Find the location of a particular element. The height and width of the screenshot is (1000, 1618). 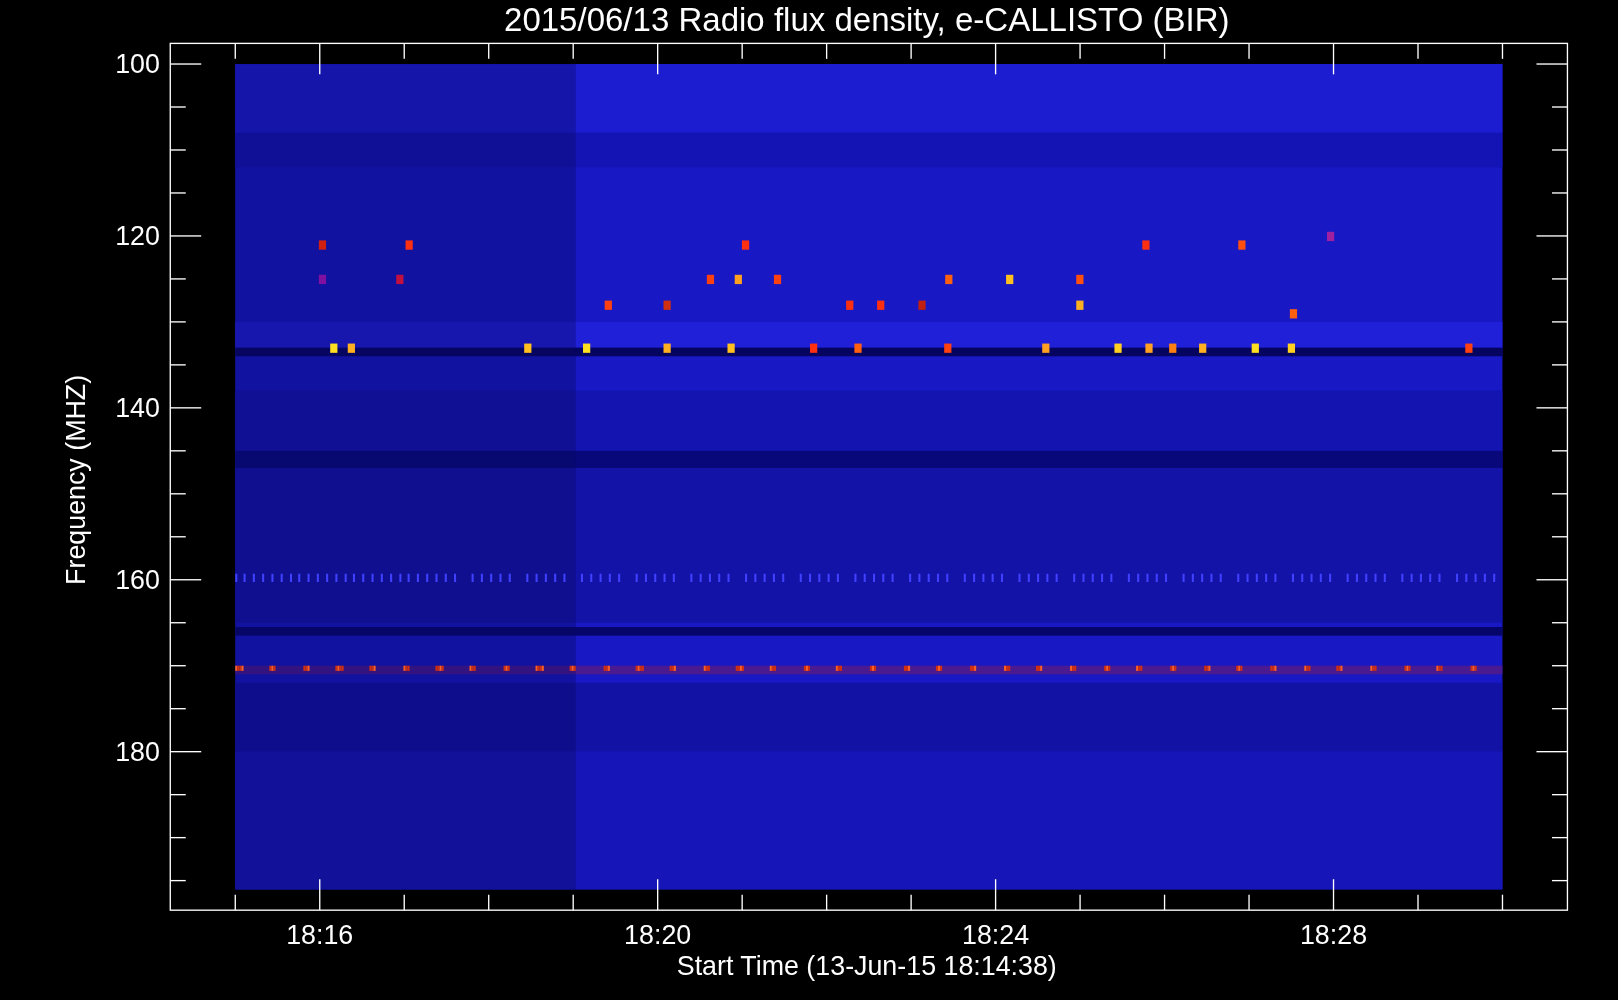

x-tick-label: 18:28 is located at coordinates (1333, 935).